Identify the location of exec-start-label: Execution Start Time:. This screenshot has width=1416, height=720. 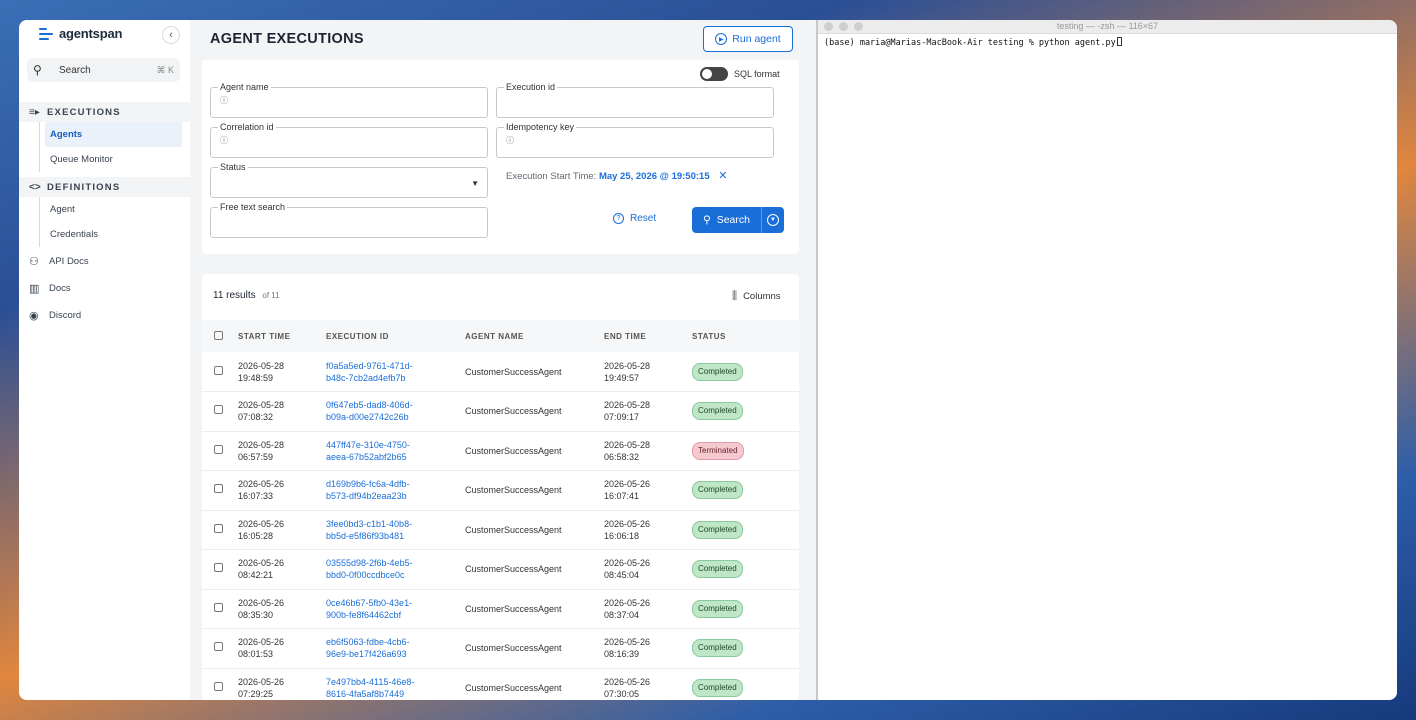
(551, 176).